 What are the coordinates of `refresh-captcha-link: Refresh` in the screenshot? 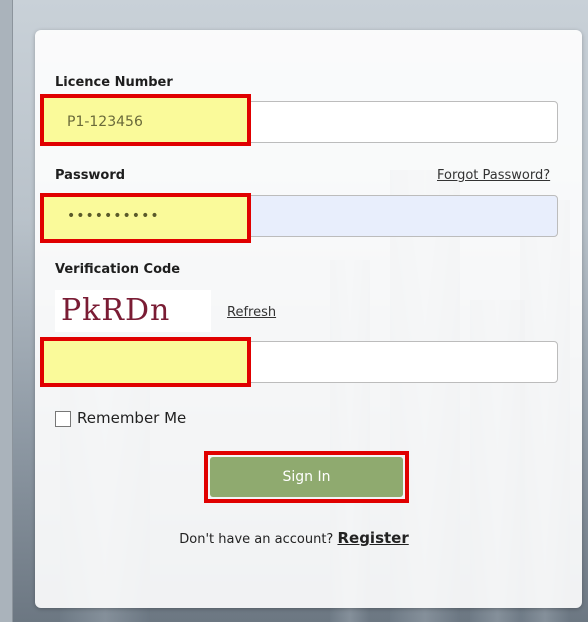 It's located at (251, 312).